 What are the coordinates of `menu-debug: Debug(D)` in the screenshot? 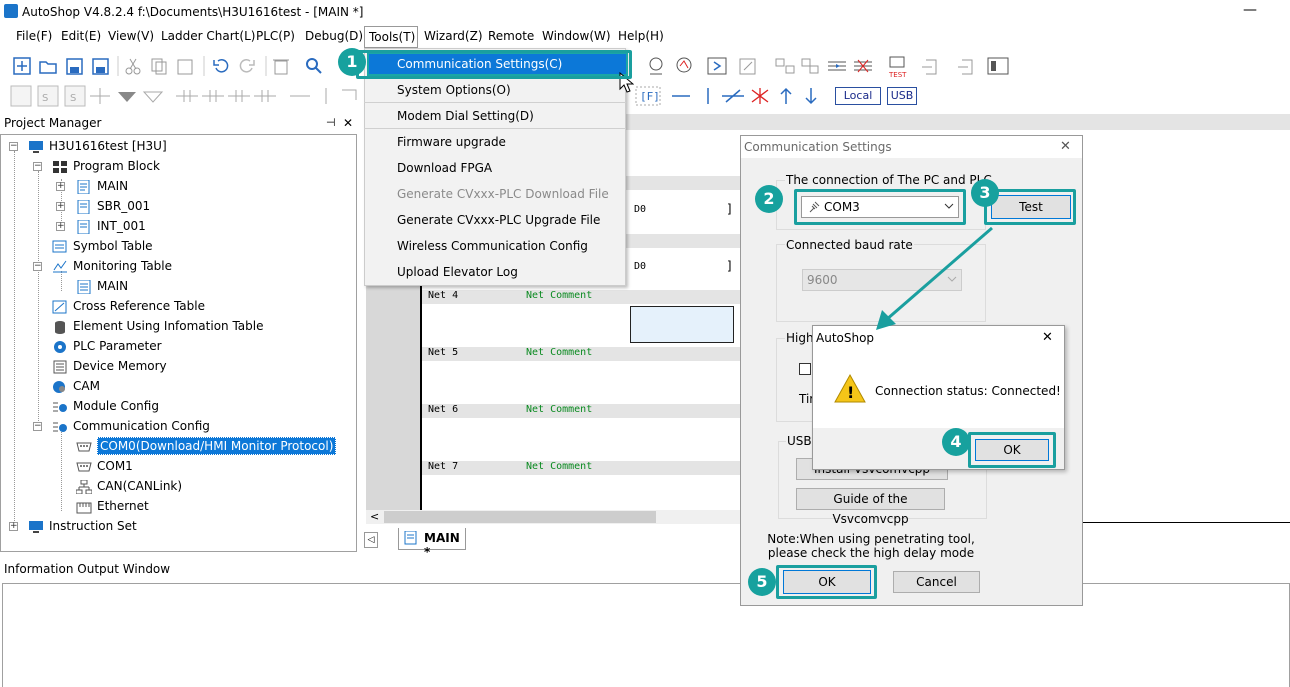 It's located at (334, 36).